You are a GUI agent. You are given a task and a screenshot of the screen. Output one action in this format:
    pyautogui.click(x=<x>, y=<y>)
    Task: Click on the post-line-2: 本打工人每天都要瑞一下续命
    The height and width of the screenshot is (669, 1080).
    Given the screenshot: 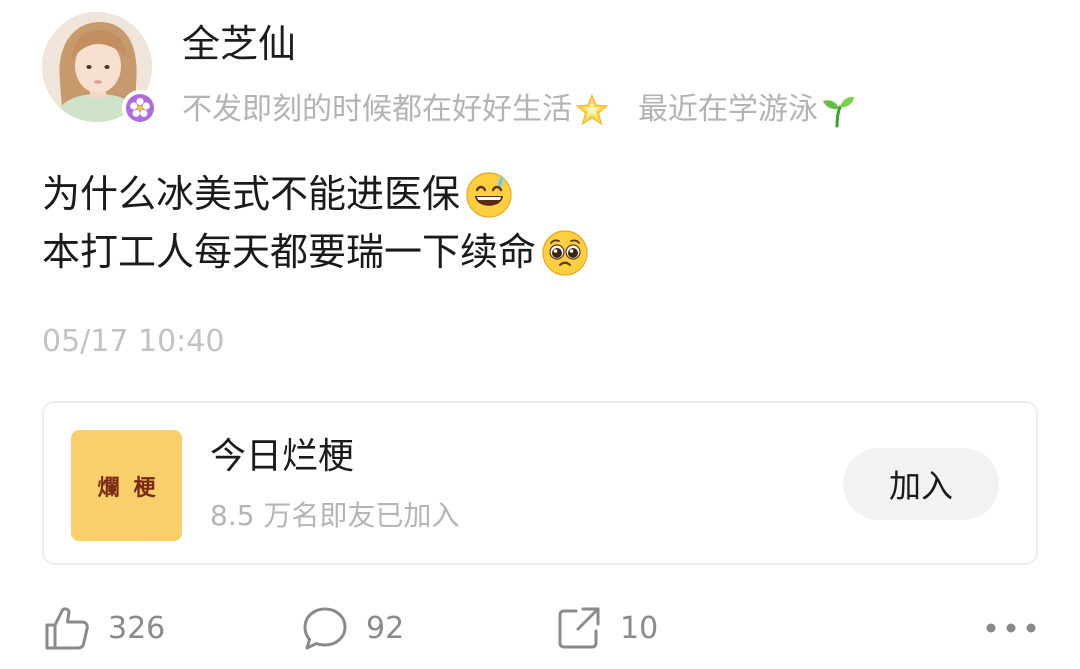 What is the action you would take?
    pyautogui.click(x=316, y=252)
    